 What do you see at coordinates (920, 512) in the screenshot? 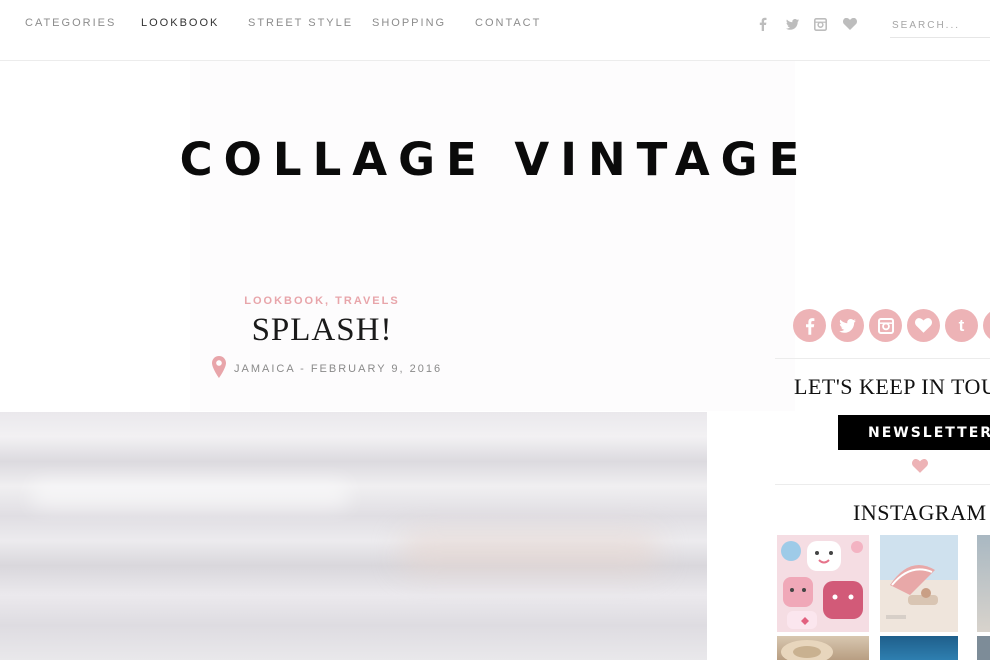
I see `instagram-heading: INSTAGRAM` at bounding box center [920, 512].